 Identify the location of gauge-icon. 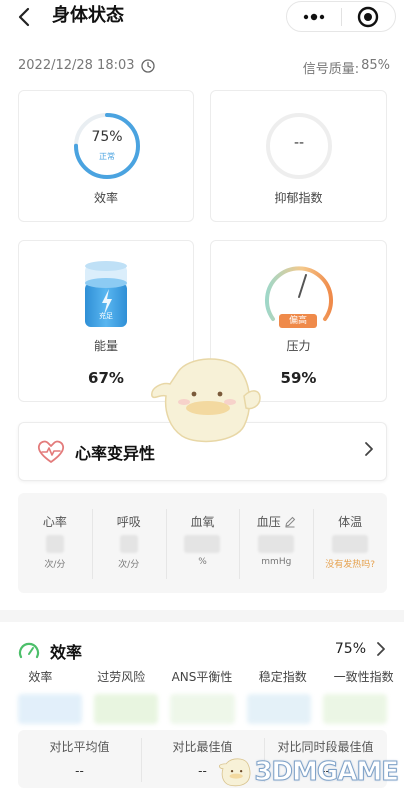
(29, 650).